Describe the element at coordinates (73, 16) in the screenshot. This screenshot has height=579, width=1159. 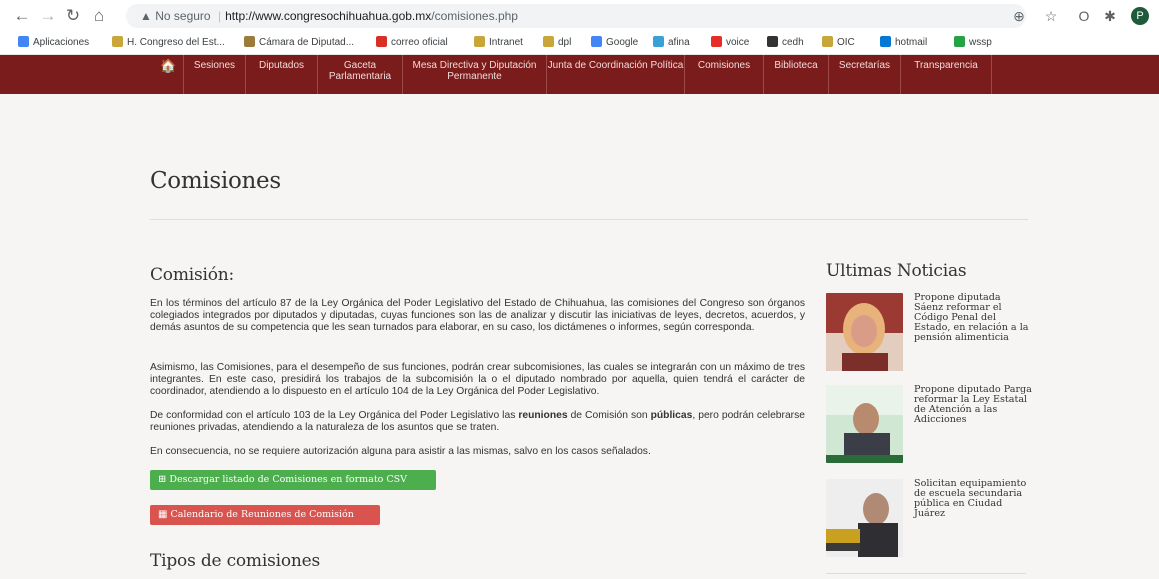
I see `reload-icon: ↻` at that location.